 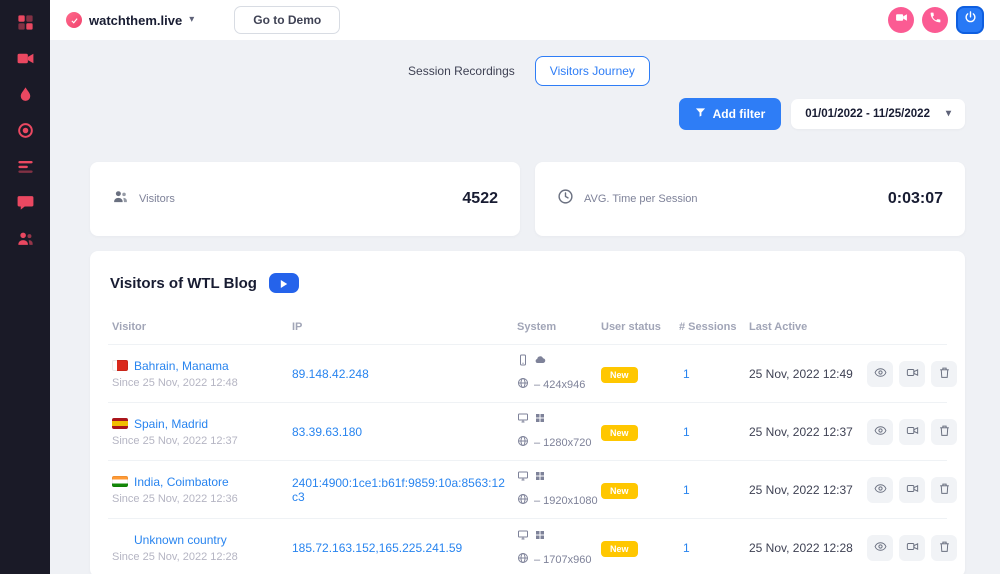 I want to click on screen-resolution: – 1920x1080, so click(x=566, y=501).